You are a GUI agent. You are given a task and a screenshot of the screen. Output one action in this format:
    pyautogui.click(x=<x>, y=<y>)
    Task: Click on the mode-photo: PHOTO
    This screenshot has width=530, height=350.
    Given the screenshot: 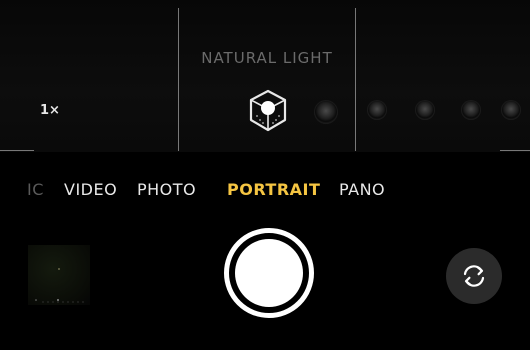 What is the action you would take?
    pyautogui.click(x=166, y=189)
    